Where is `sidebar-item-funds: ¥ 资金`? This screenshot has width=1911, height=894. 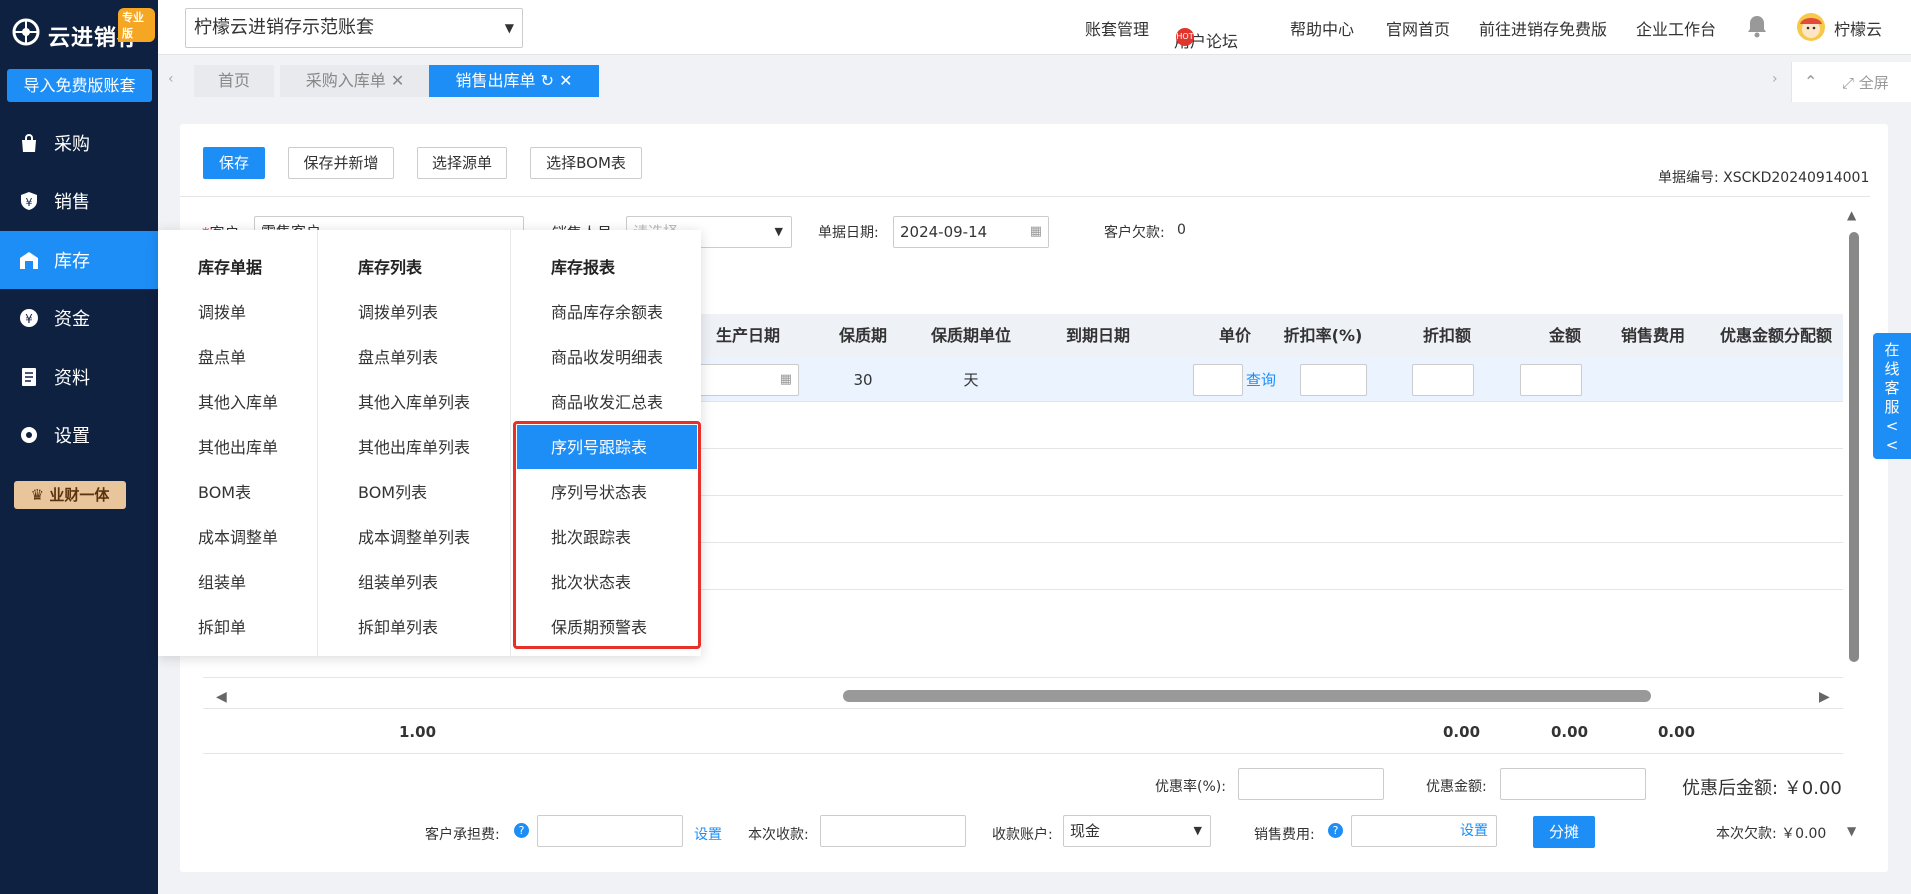 sidebar-item-funds: ¥ 资金 is located at coordinates (79, 318).